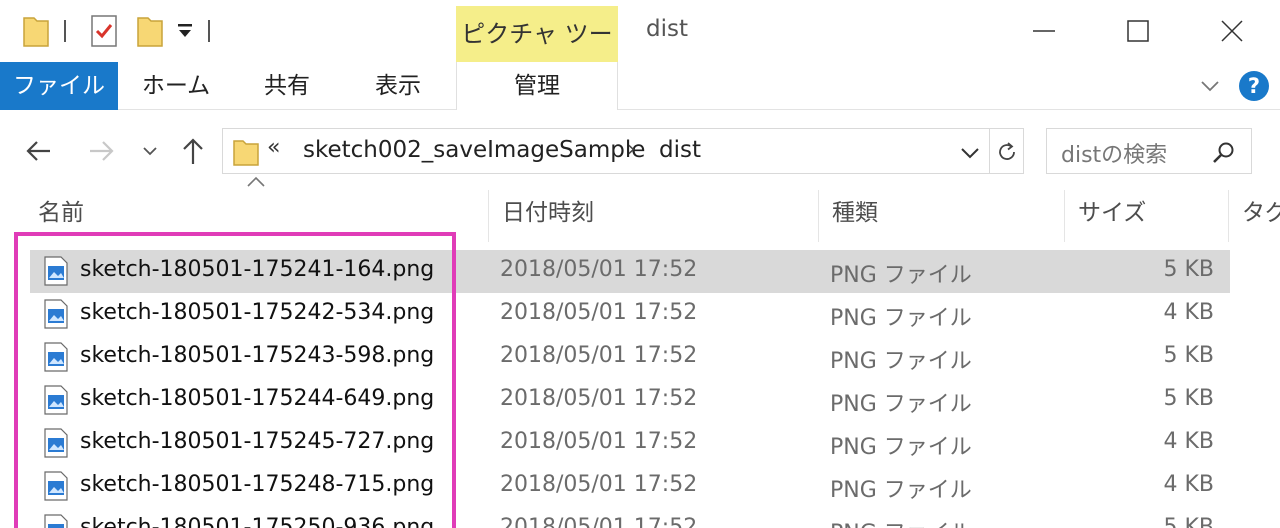 This screenshot has width=1280, height=528. I want to click on breadcrumb-item: dist, so click(680, 150).